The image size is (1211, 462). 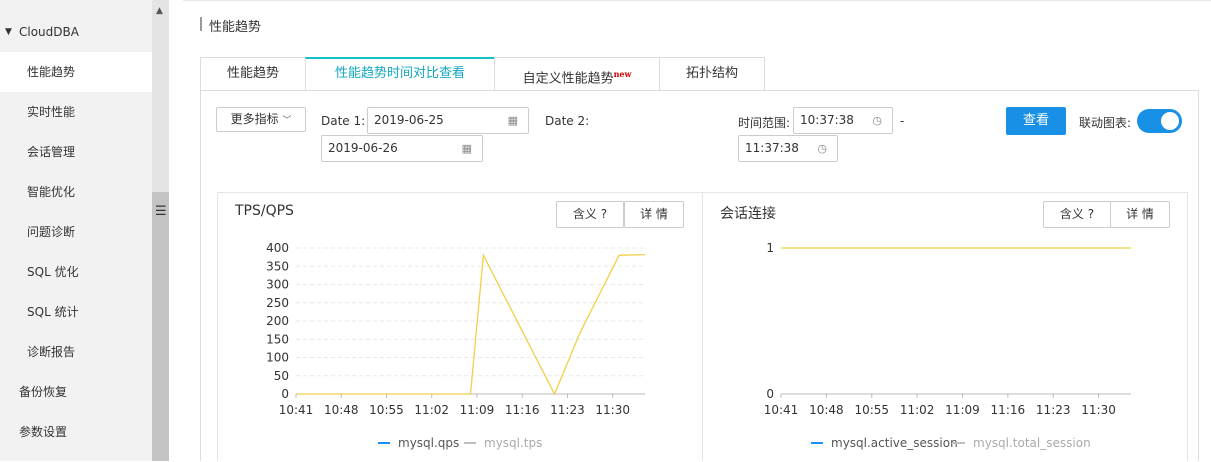 I want to click on sidebar-item-sql-stats: SQL 统计, so click(x=76, y=312).